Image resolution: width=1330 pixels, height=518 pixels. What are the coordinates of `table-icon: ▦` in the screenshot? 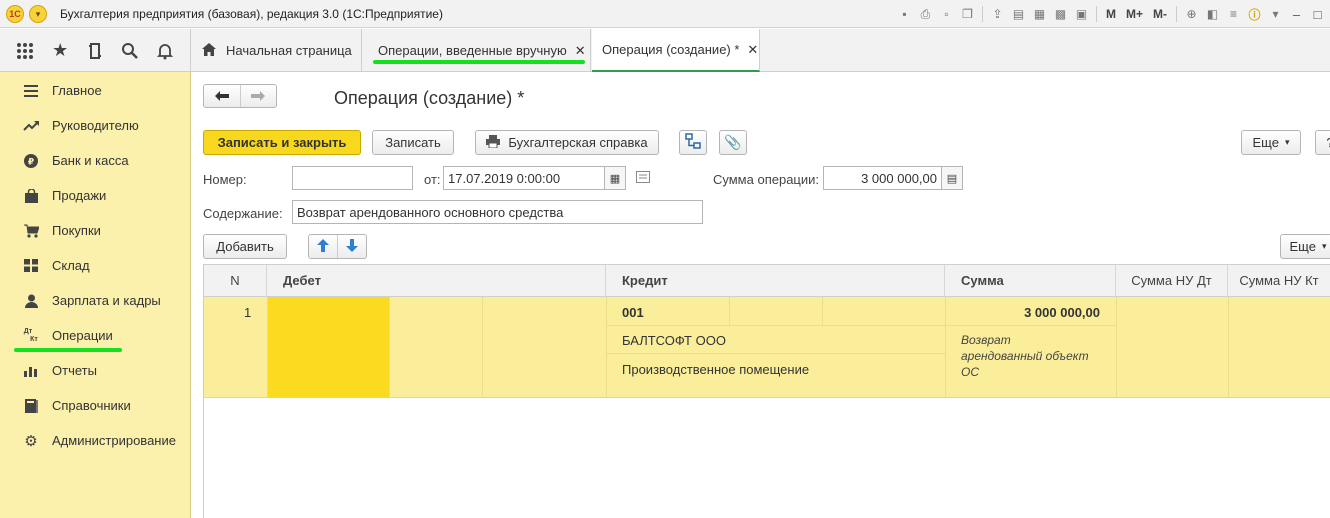 It's located at (1039, 14).